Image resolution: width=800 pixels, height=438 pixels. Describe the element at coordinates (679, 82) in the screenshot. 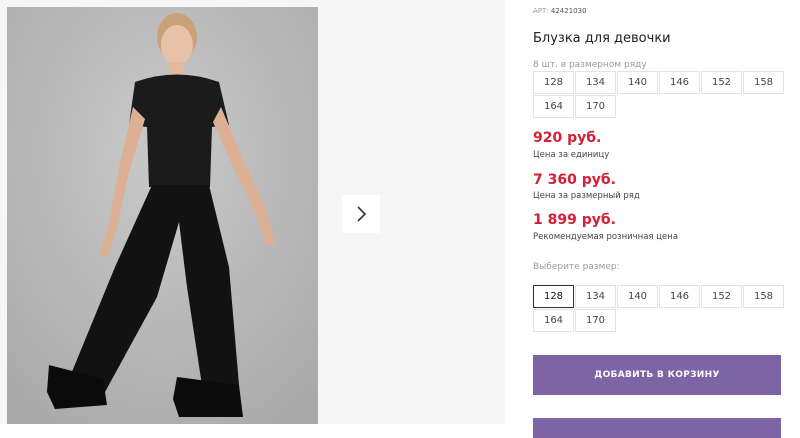

I see `pack-size-cell: 146` at that location.